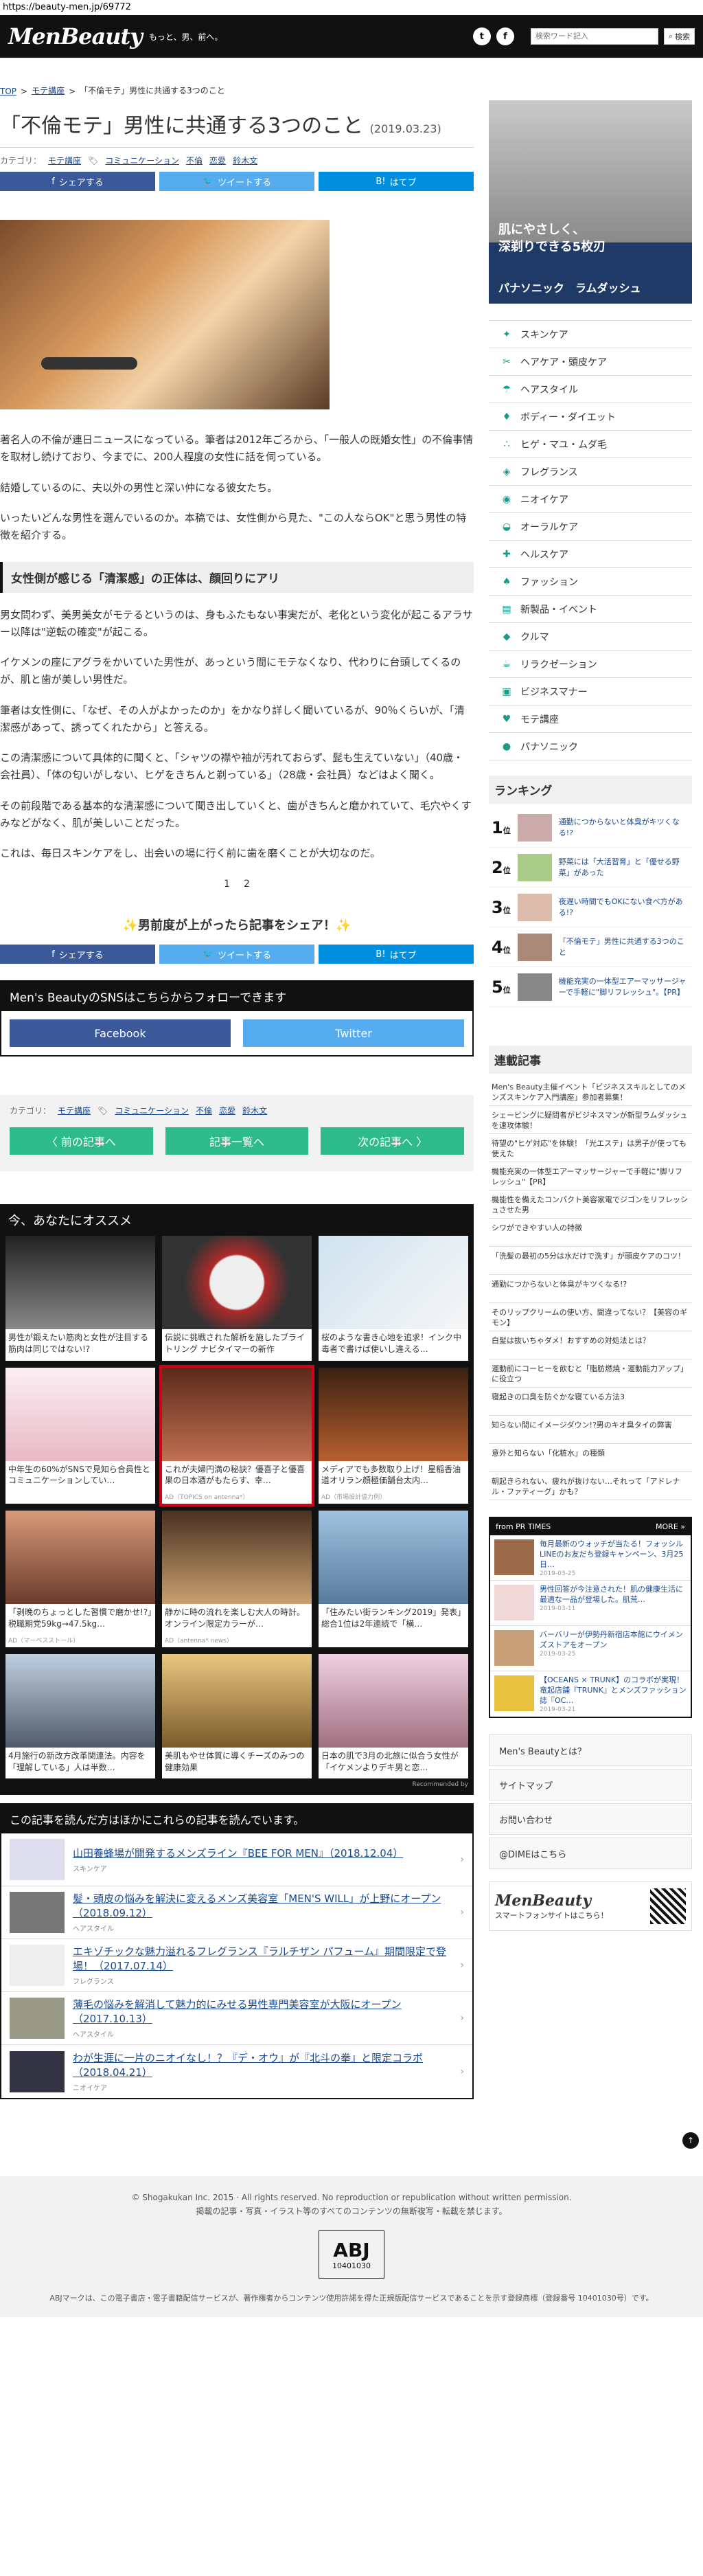  I want to click on contact-link: お問い合わせ, so click(590, 1819).